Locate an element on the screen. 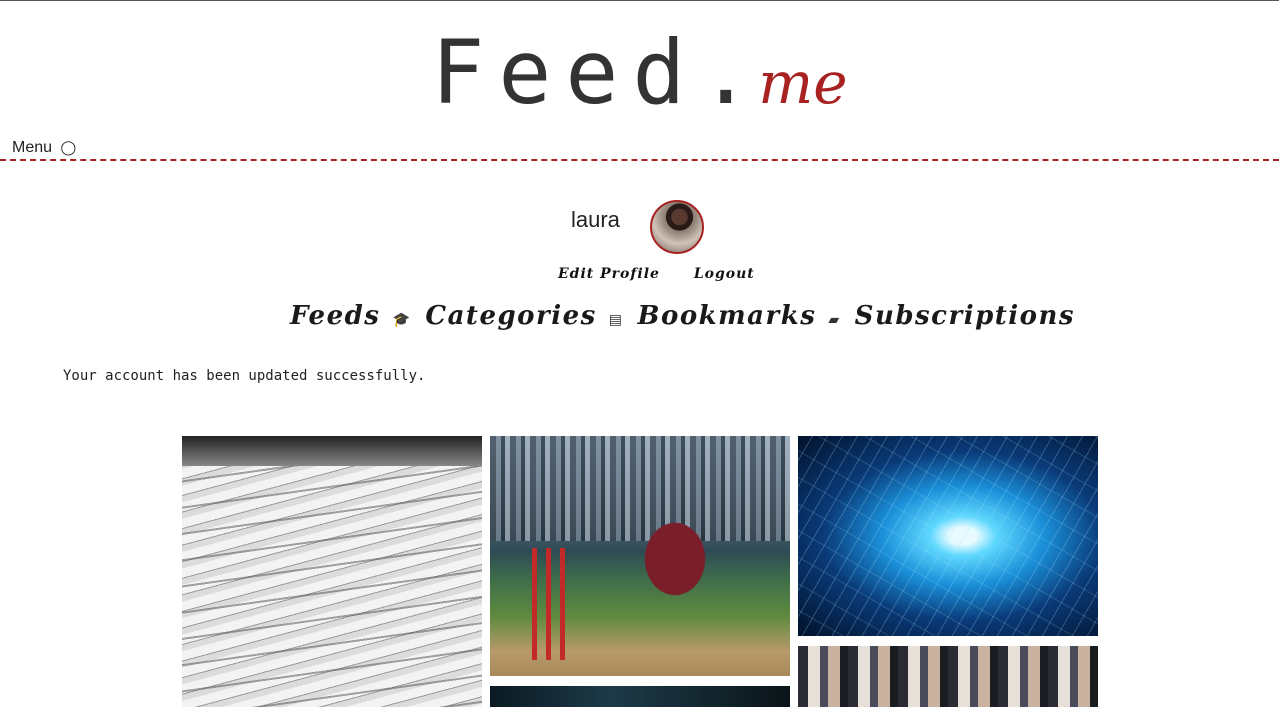 The width and height of the screenshot is (1279, 707). nav-subscriptions: Subscriptions is located at coordinates (965, 316).